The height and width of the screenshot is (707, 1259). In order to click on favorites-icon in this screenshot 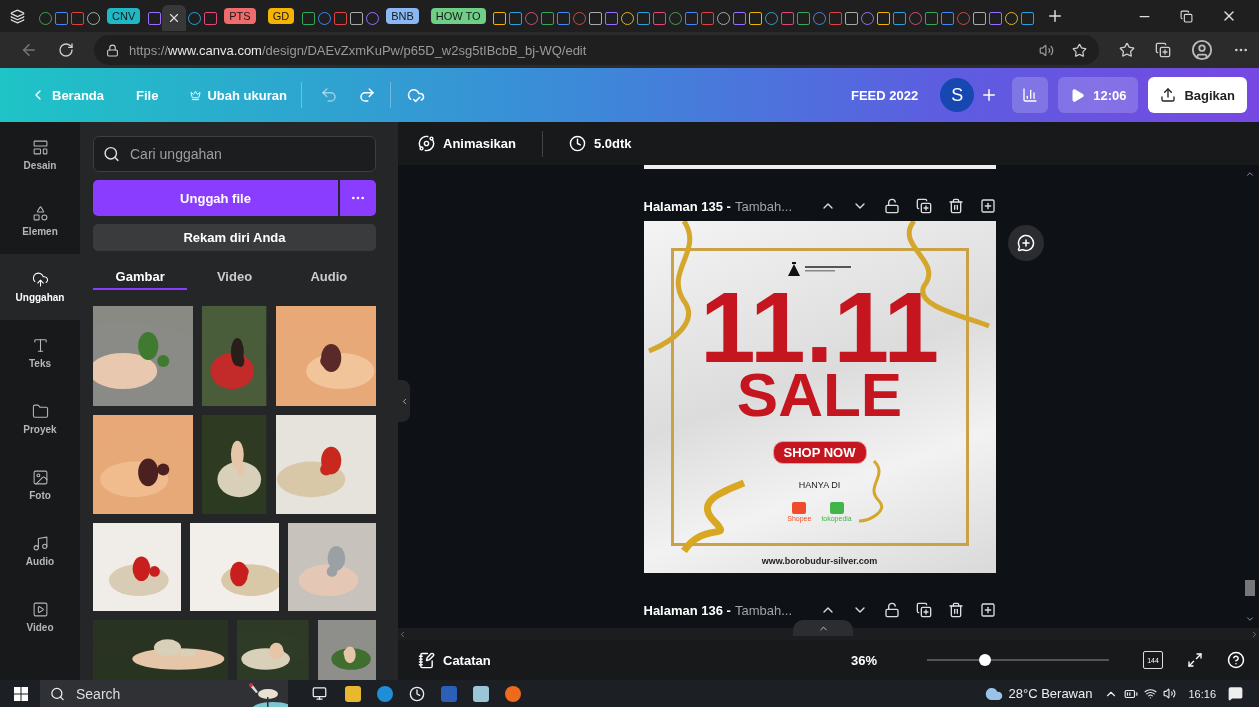, I will do `click(1127, 50)`.